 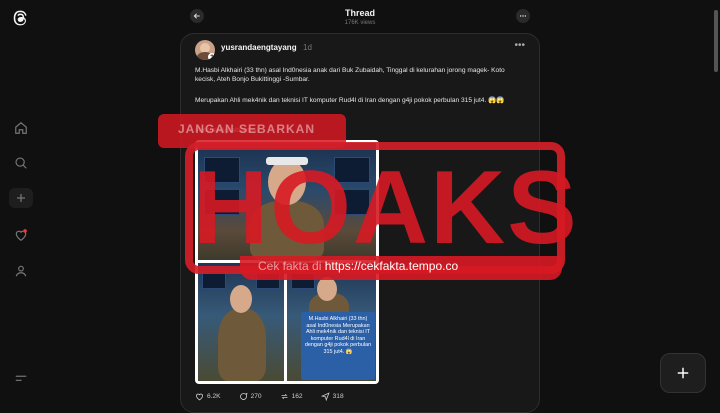 I want to click on new-thread-button, so click(x=683, y=373).